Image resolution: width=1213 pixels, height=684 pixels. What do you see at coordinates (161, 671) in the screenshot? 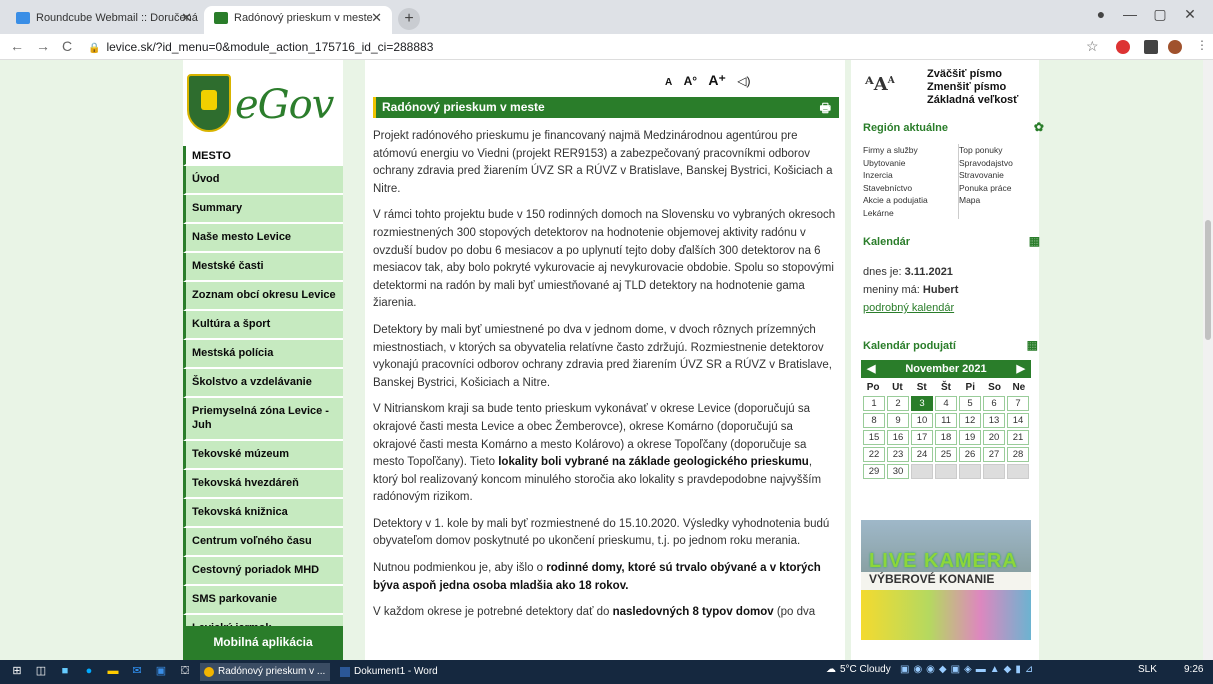
I see `outlook-icon: ▣` at bounding box center [161, 671].